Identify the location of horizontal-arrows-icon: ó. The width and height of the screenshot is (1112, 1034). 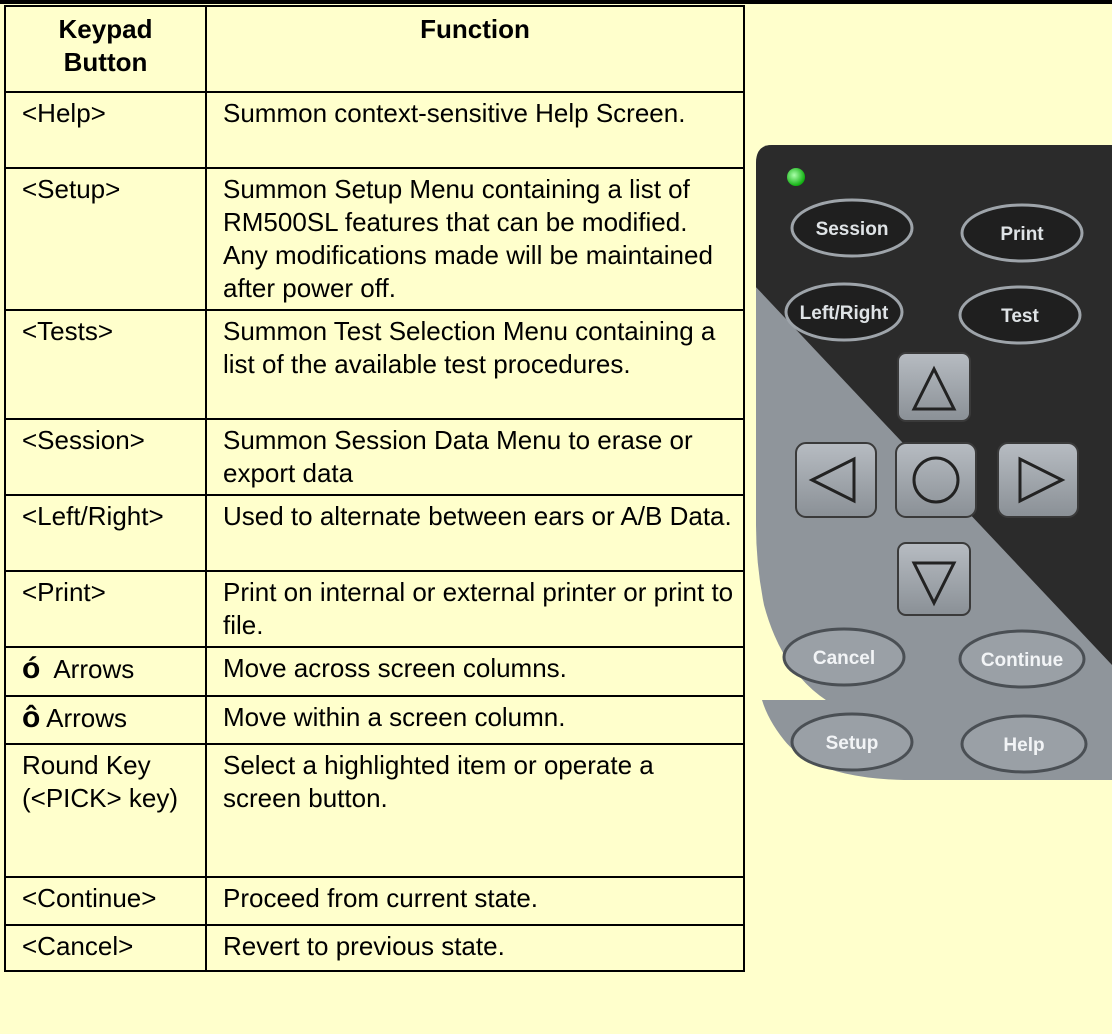
(31, 668).